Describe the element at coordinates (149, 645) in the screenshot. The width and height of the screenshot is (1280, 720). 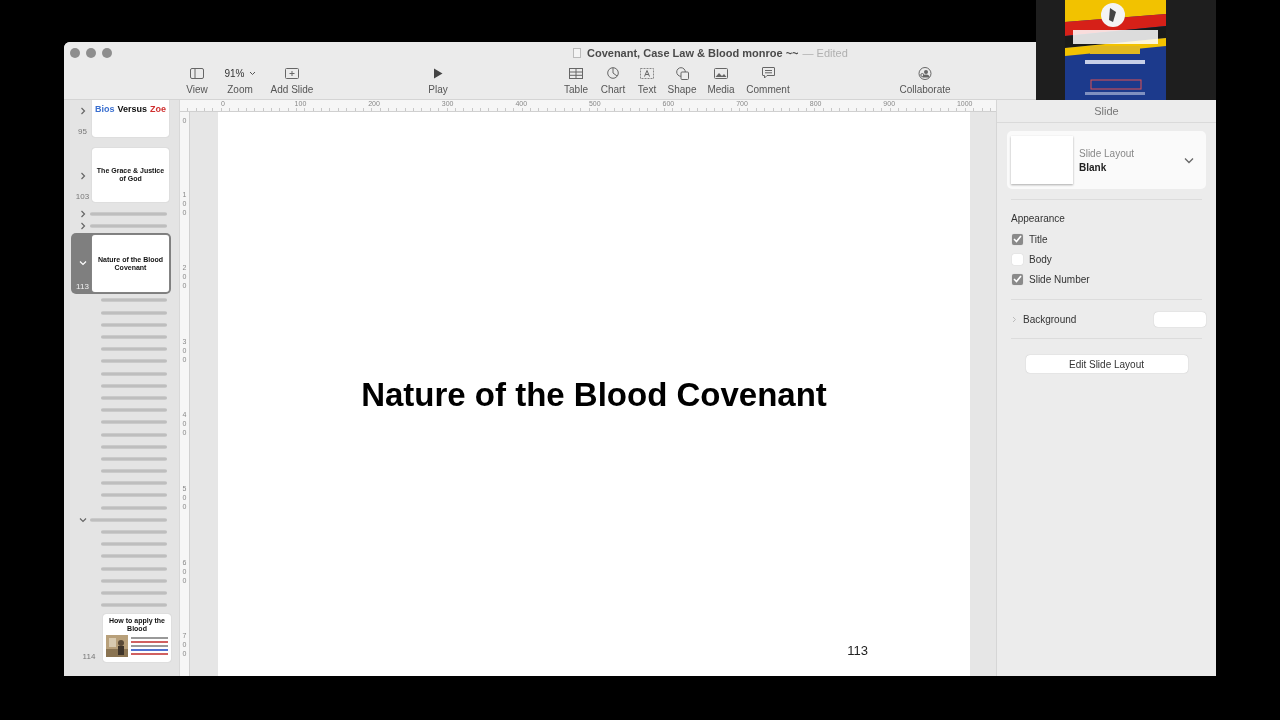
I see `thumbnail-text-lines` at that location.